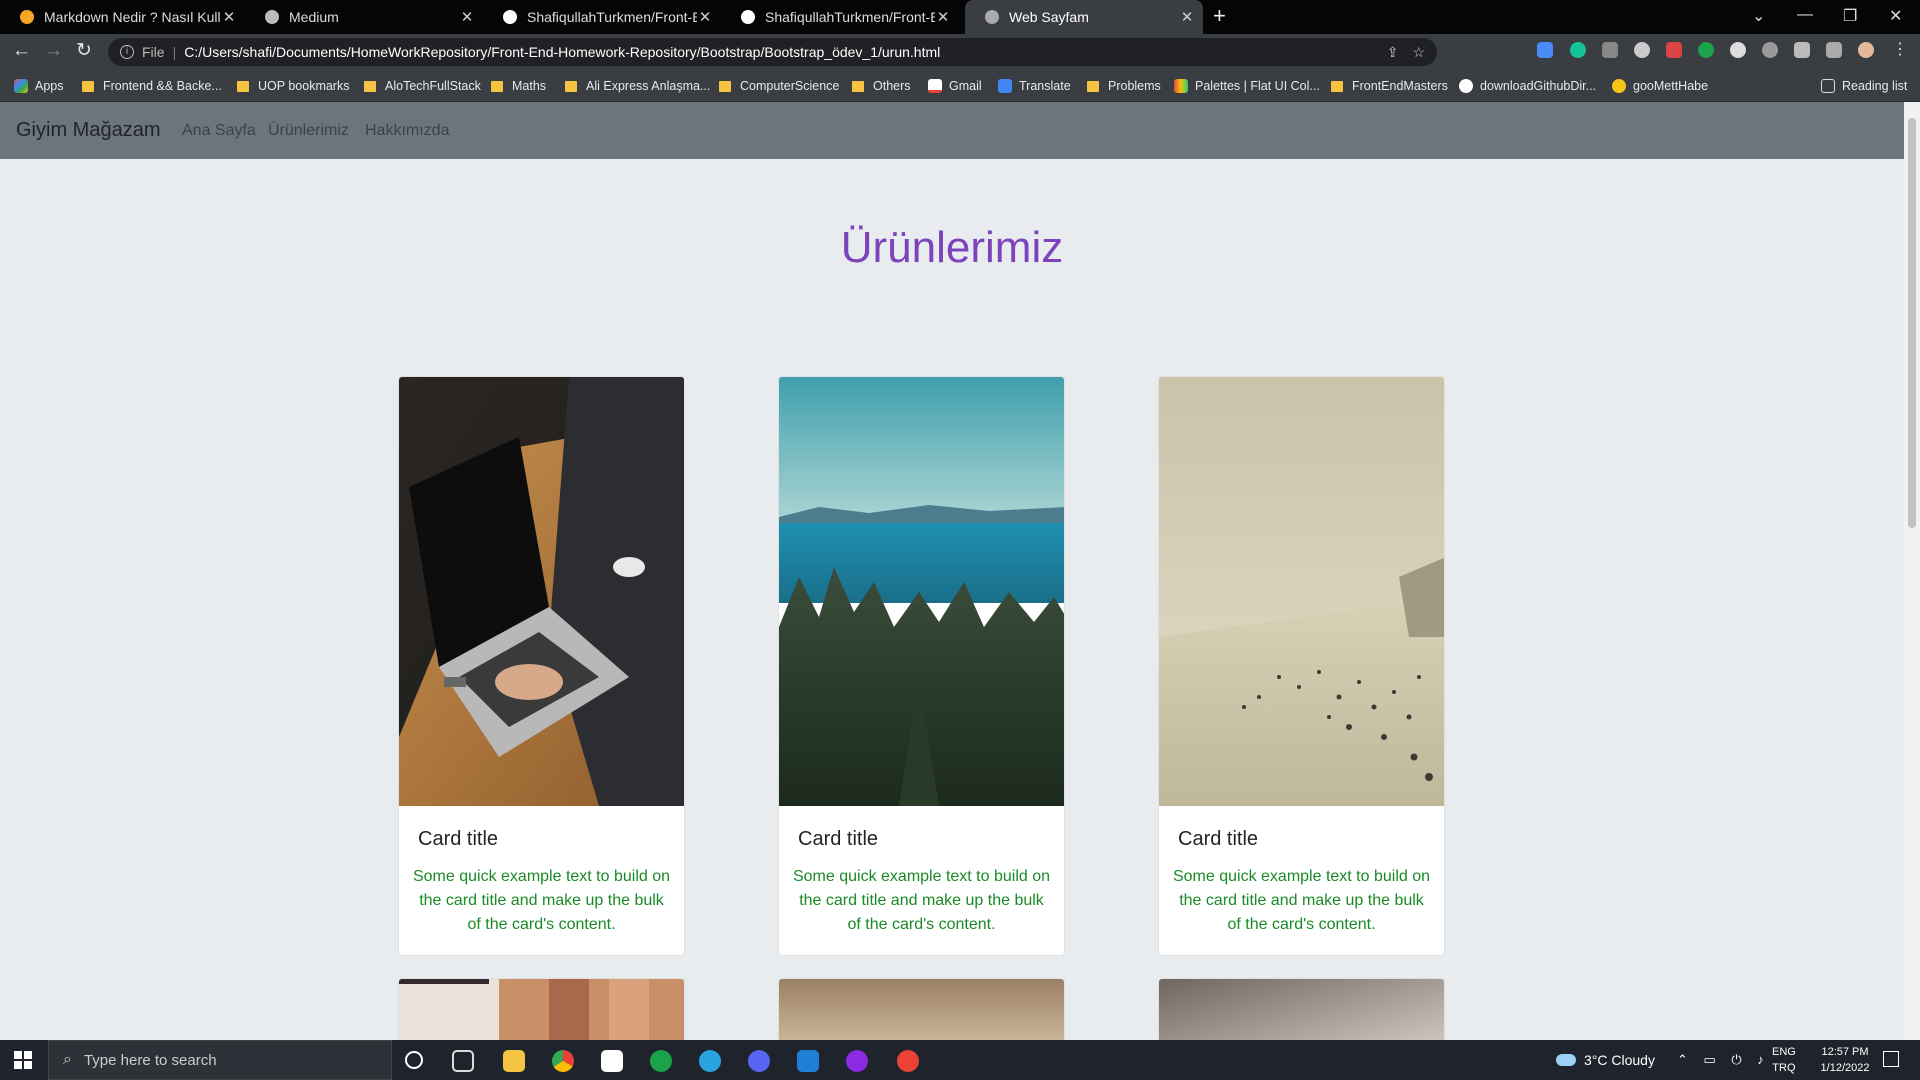 The width and height of the screenshot is (1920, 1080). Describe the element at coordinates (53, 51) in the screenshot. I see `forward-icon: →` at that location.